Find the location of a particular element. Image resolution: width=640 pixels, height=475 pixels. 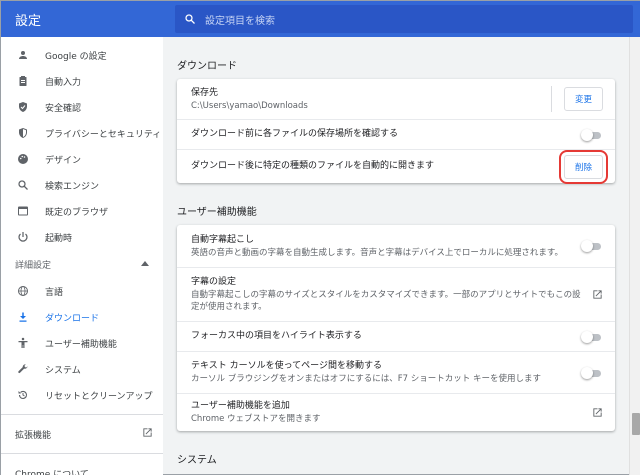

focus-highlight-label: フォーカス中の項目をハイライト表示する is located at coordinates (276, 336).